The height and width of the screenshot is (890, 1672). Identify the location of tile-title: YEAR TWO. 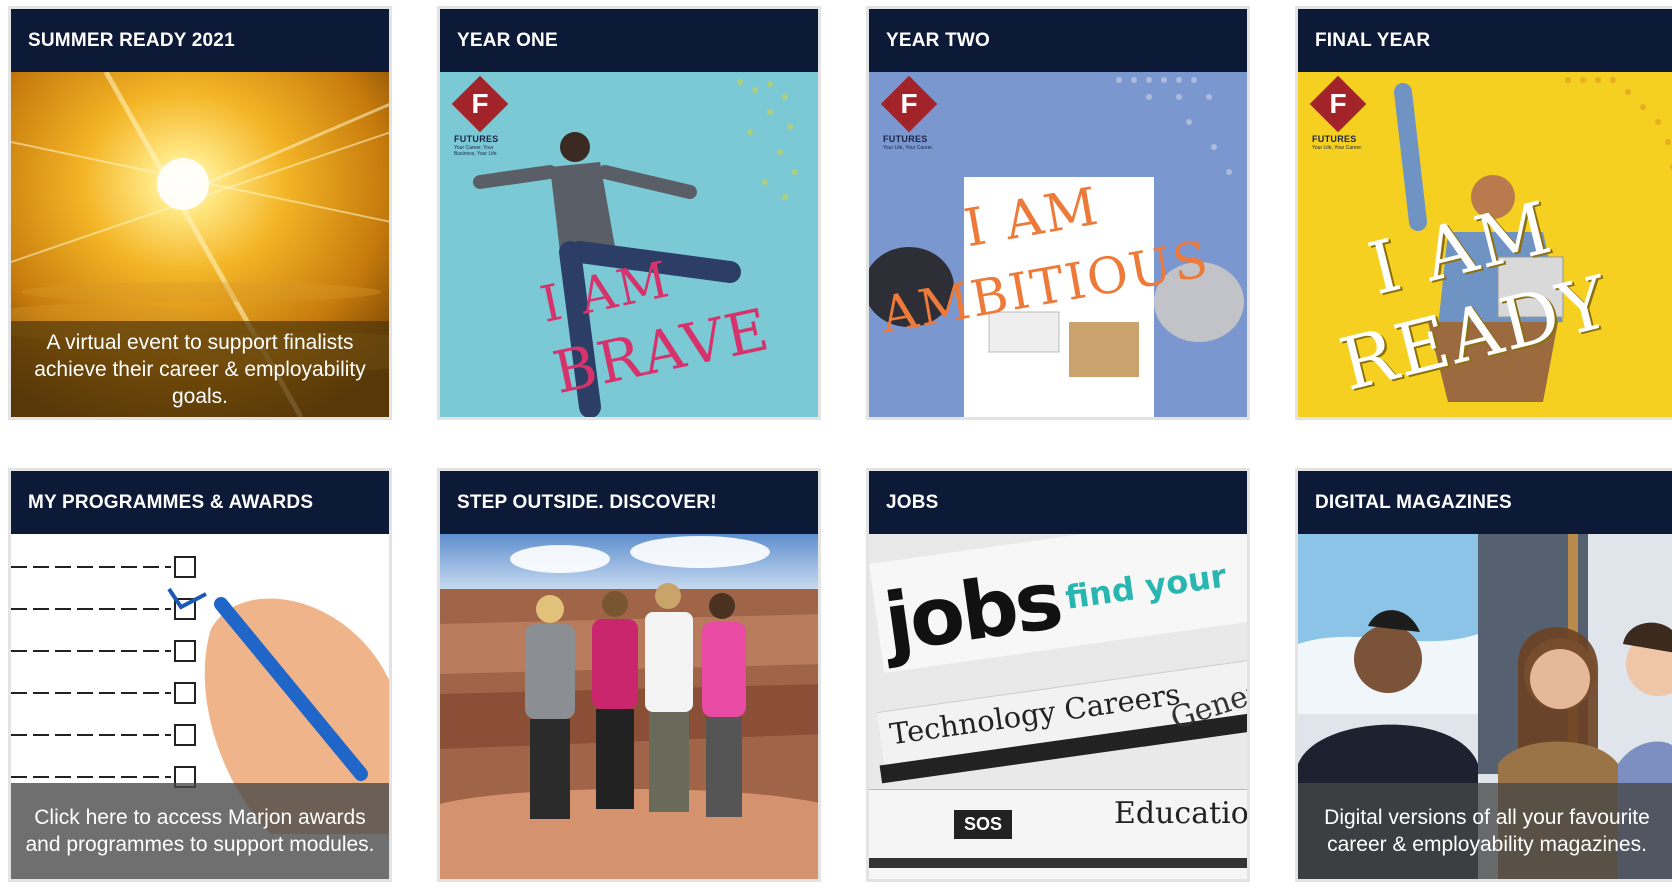
(1058, 40).